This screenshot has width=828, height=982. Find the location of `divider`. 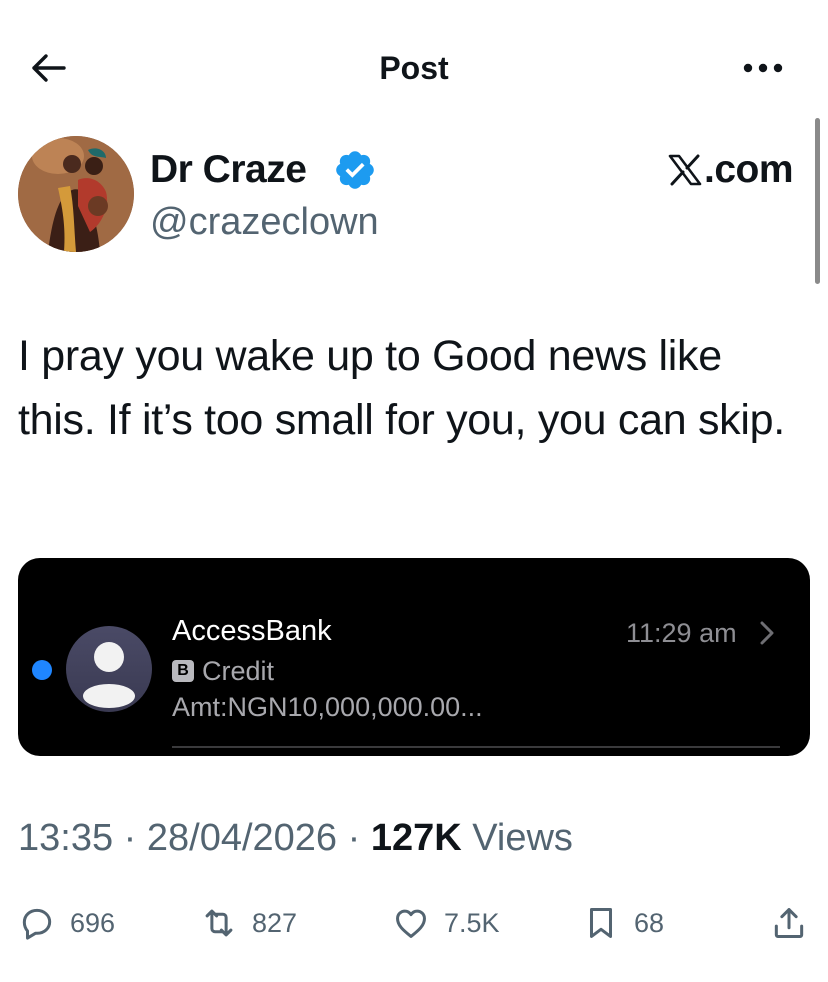

divider is located at coordinates (476, 747).